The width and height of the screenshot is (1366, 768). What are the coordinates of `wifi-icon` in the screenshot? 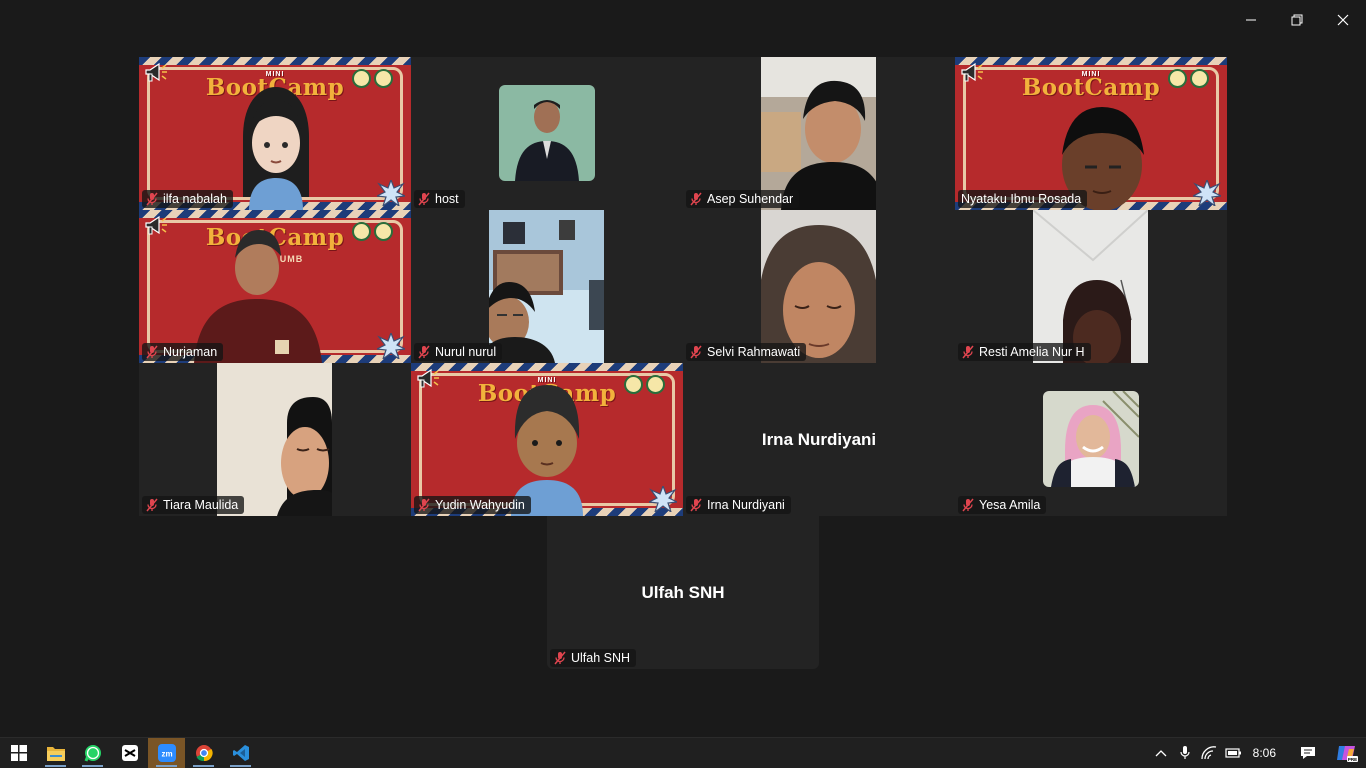 It's located at (1208, 753).